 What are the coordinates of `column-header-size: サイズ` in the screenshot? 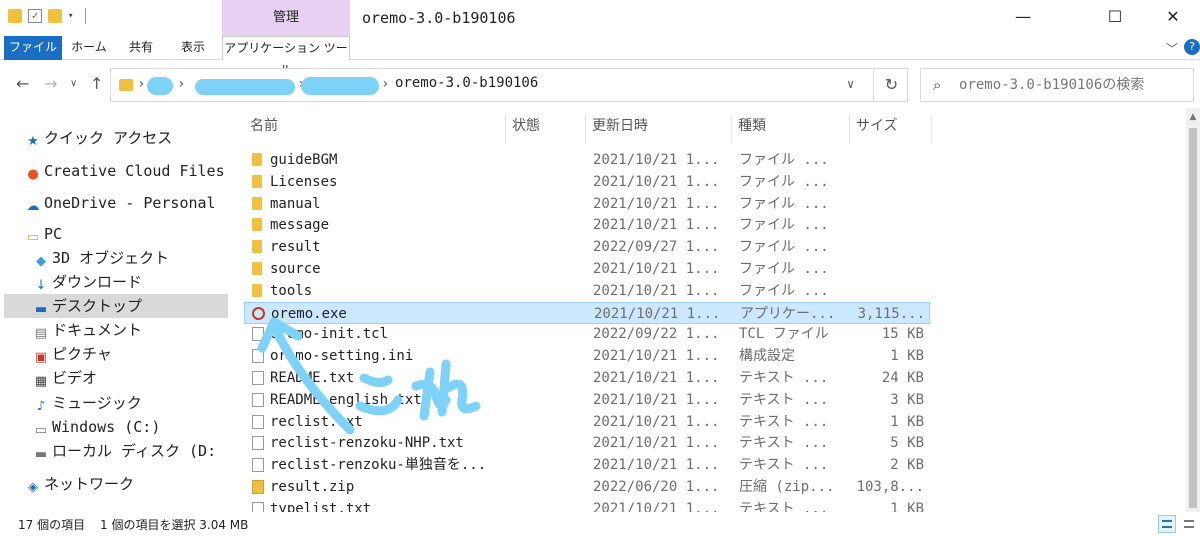 It's located at (891, 129).